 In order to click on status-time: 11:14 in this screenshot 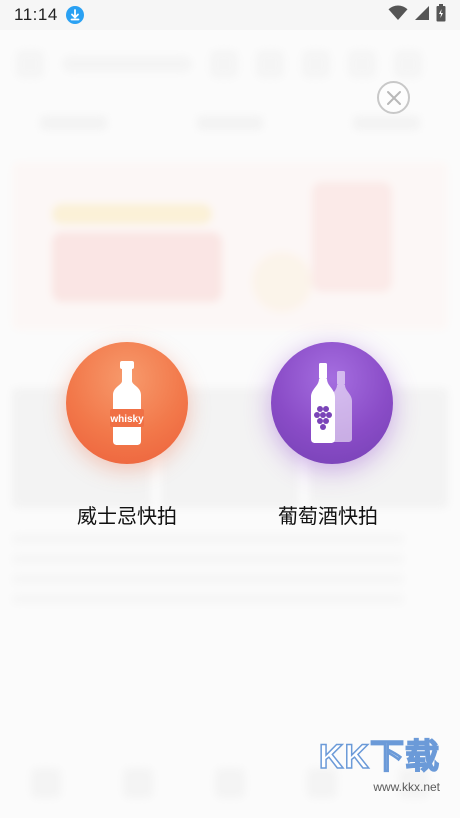, I will do `click(36, 14)`.